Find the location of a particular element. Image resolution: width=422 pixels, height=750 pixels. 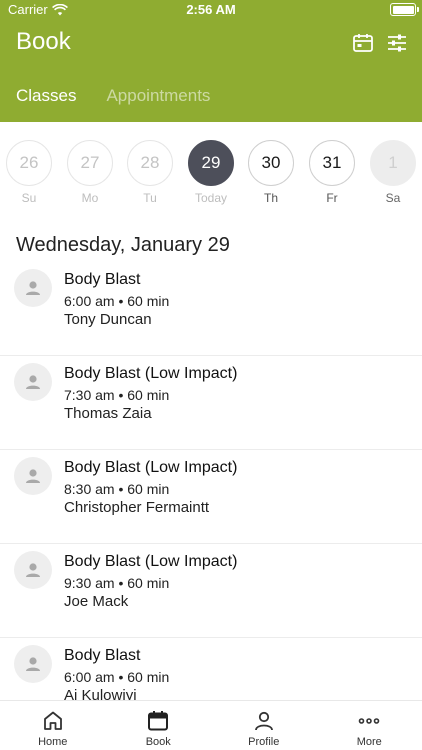

class-instructor: Thomas Zaia is located at coordinates (108, 413).